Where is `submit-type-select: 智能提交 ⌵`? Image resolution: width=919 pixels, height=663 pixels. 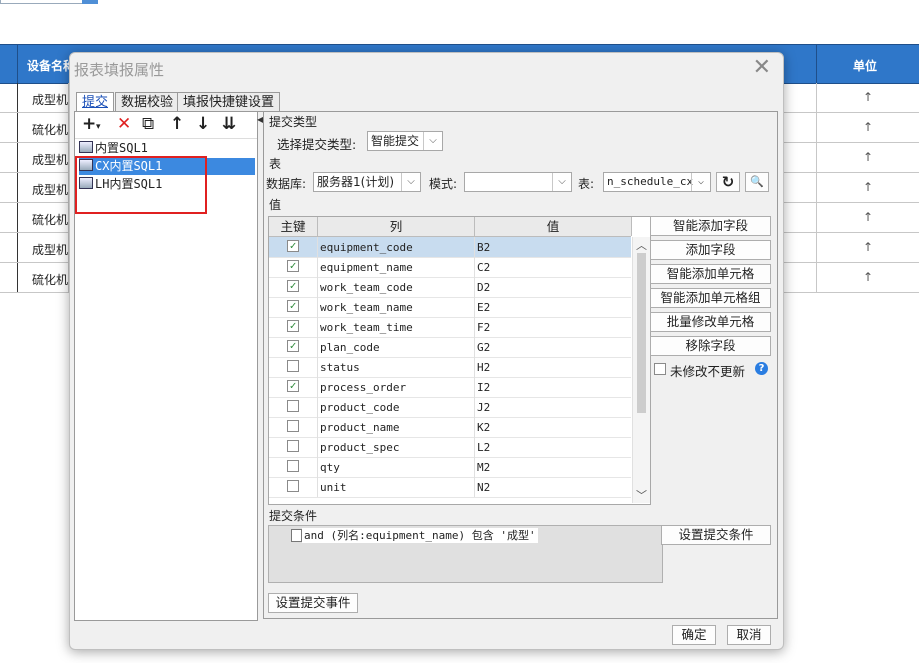
submit-type-select: 智能提交 ⌵ is located at coordinates (405, 141).